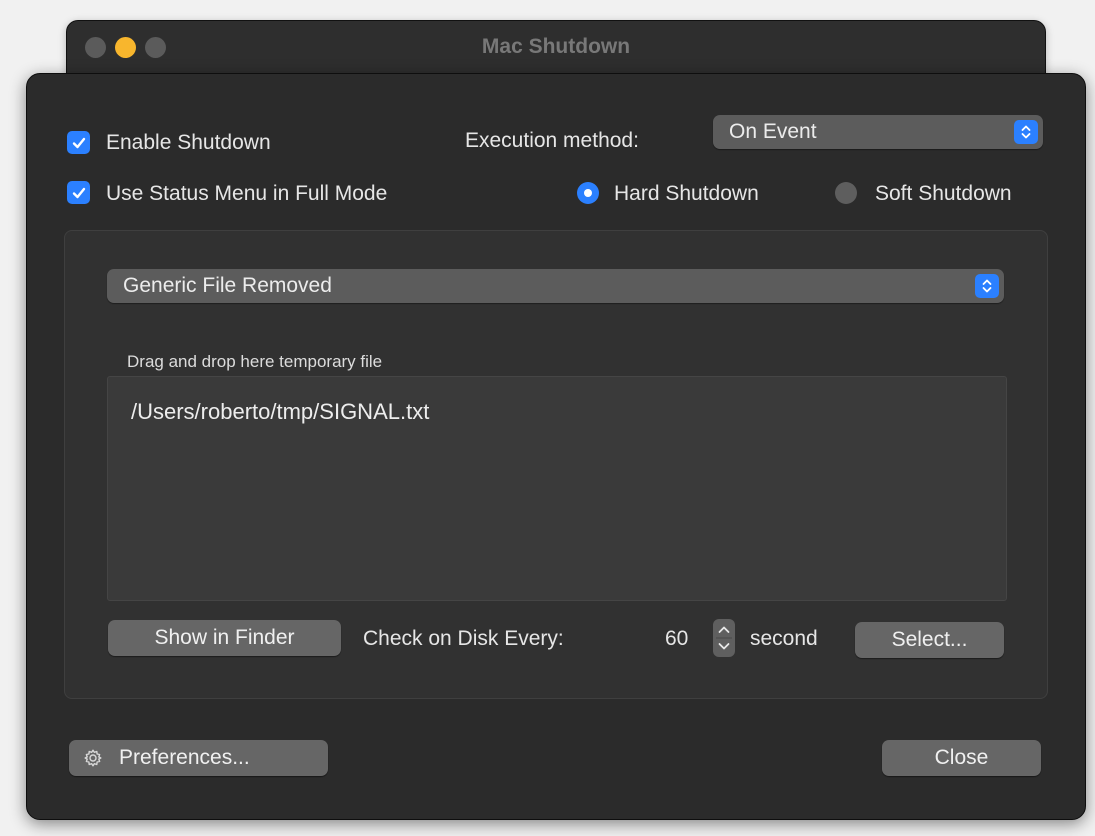  I want to click on drop-zone-label: Drag and drop here temporary file, so click(255, 361).